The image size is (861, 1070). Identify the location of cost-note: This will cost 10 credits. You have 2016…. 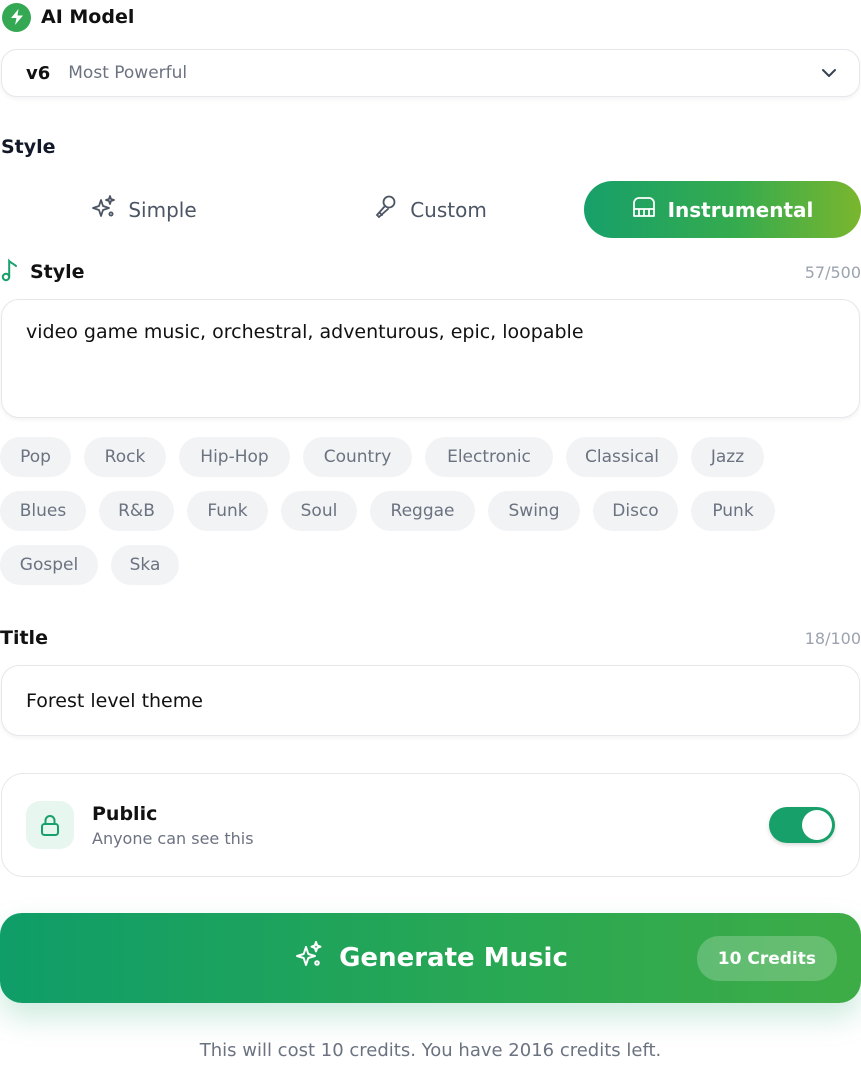
(430, 1050).